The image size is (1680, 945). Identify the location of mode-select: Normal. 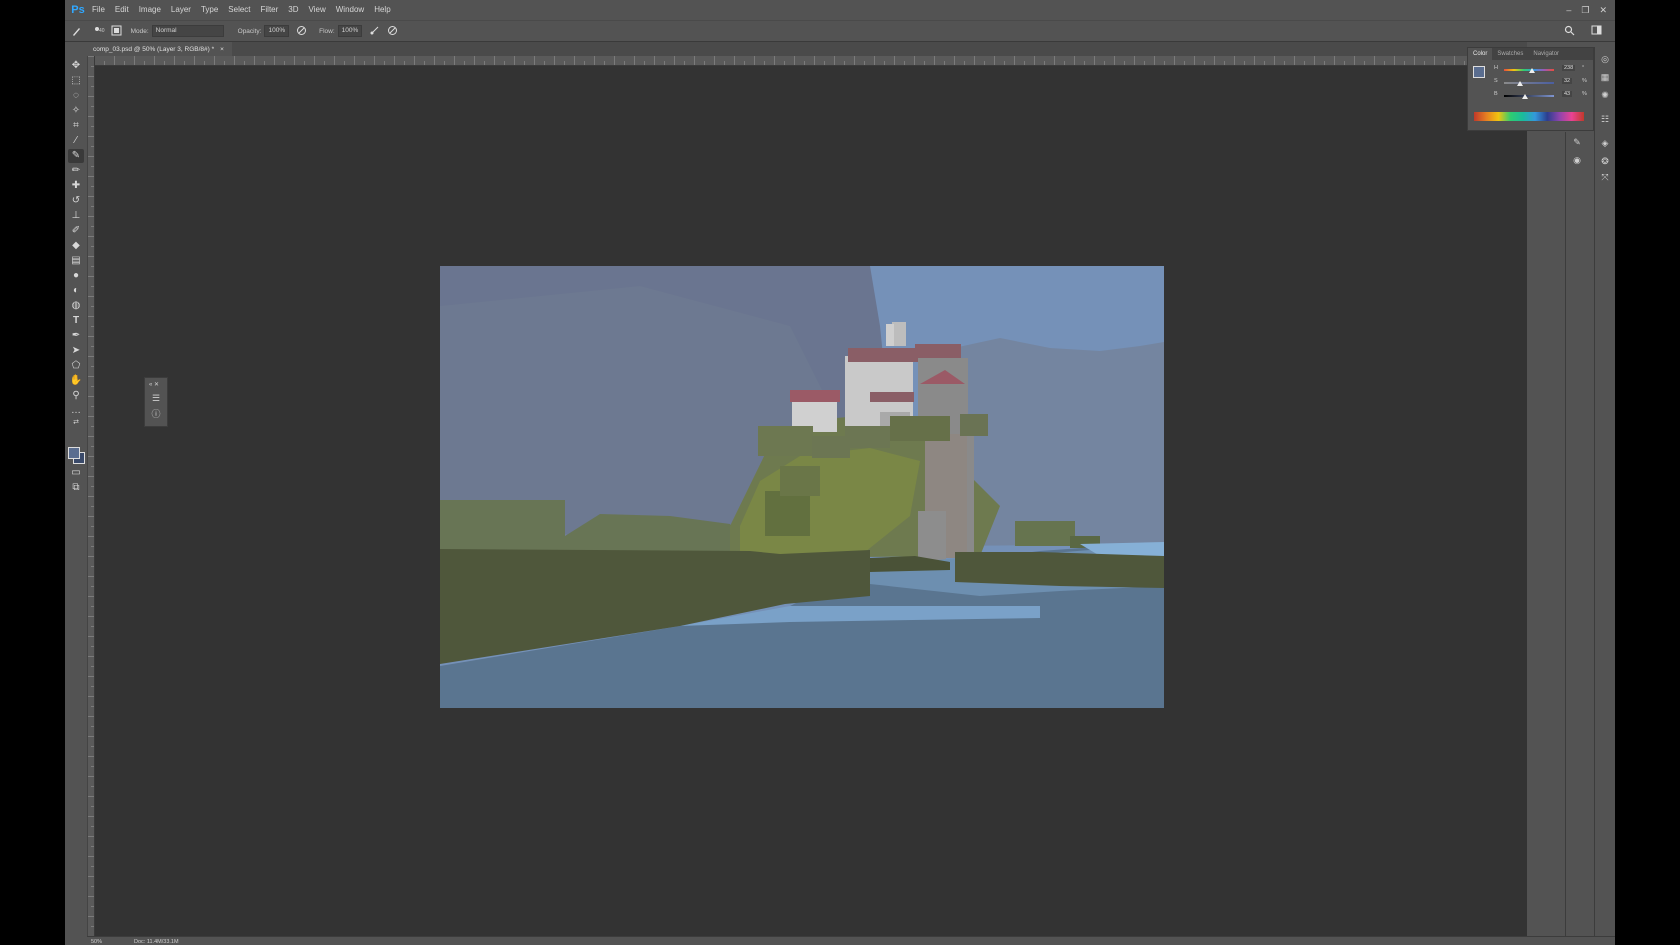
(187, 31).